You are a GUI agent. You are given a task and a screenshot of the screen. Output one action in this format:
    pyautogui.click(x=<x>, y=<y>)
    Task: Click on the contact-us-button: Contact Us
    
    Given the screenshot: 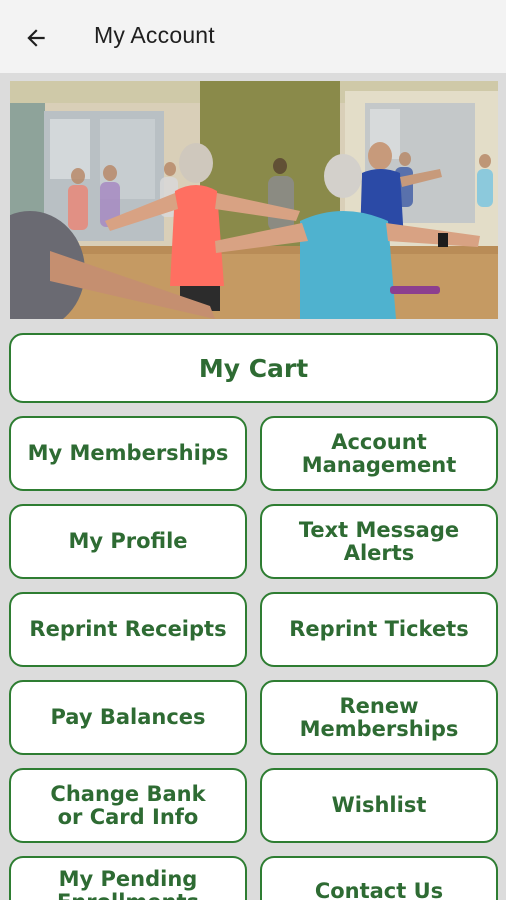 What is the action you would take?
    pyautogui.click(x=379, y=878)
    